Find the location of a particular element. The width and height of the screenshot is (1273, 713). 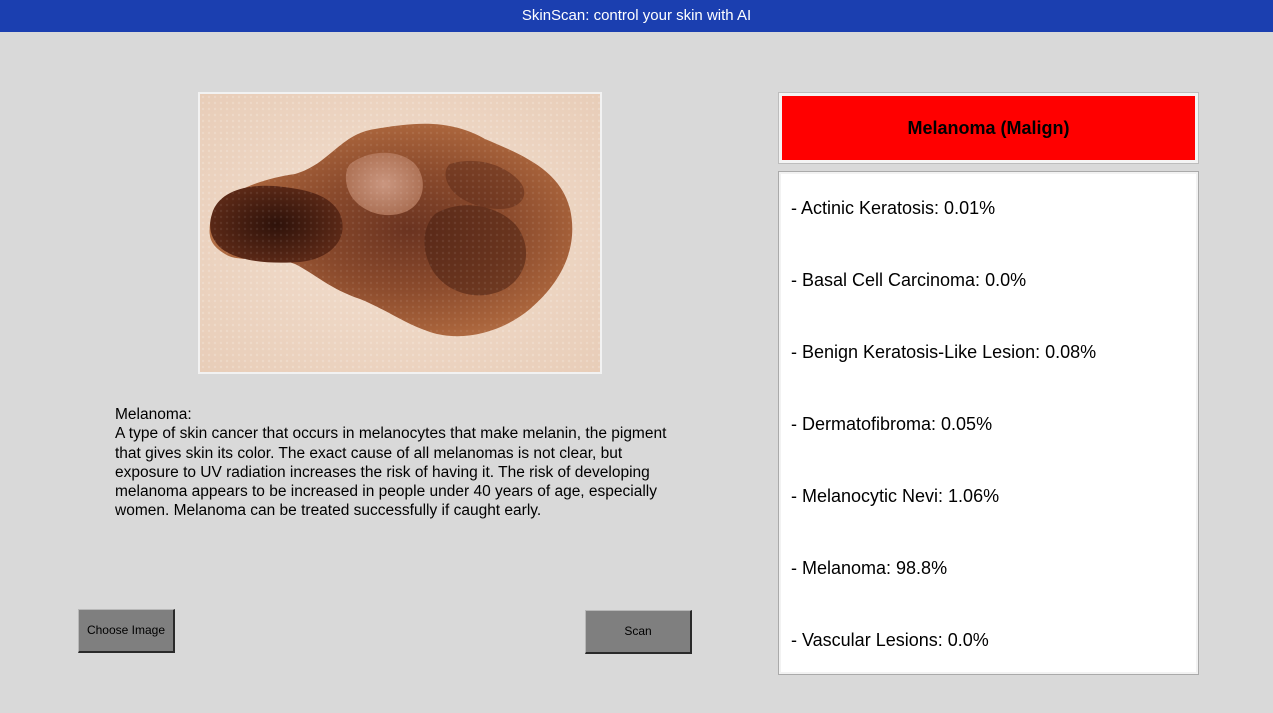

diagnosis-result: Melanoma (Malign) is located at coordinates (988, 128).